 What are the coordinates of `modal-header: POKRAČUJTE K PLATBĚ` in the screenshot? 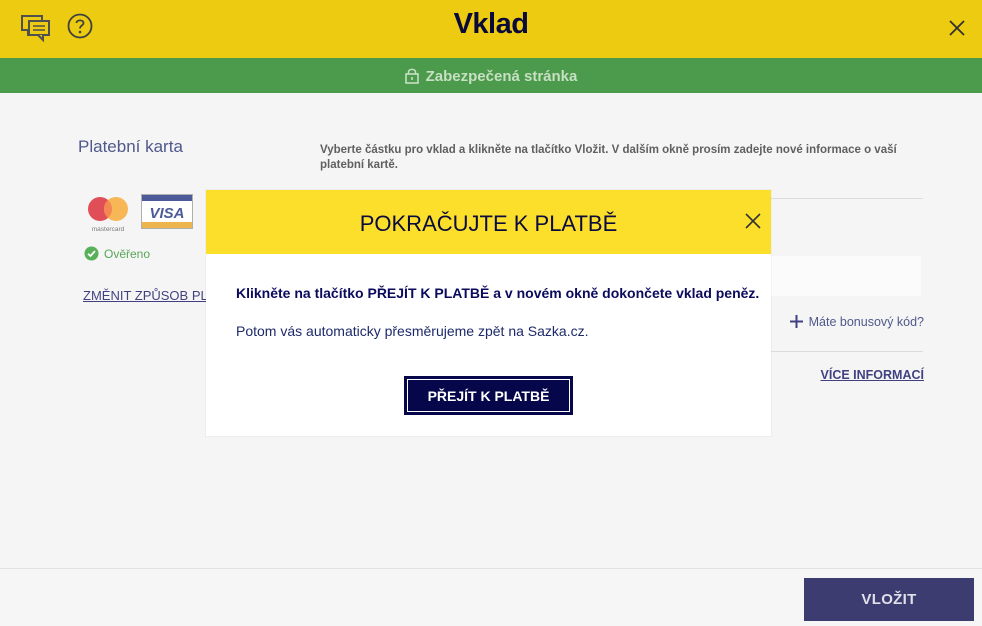 It's located at (488, 222).